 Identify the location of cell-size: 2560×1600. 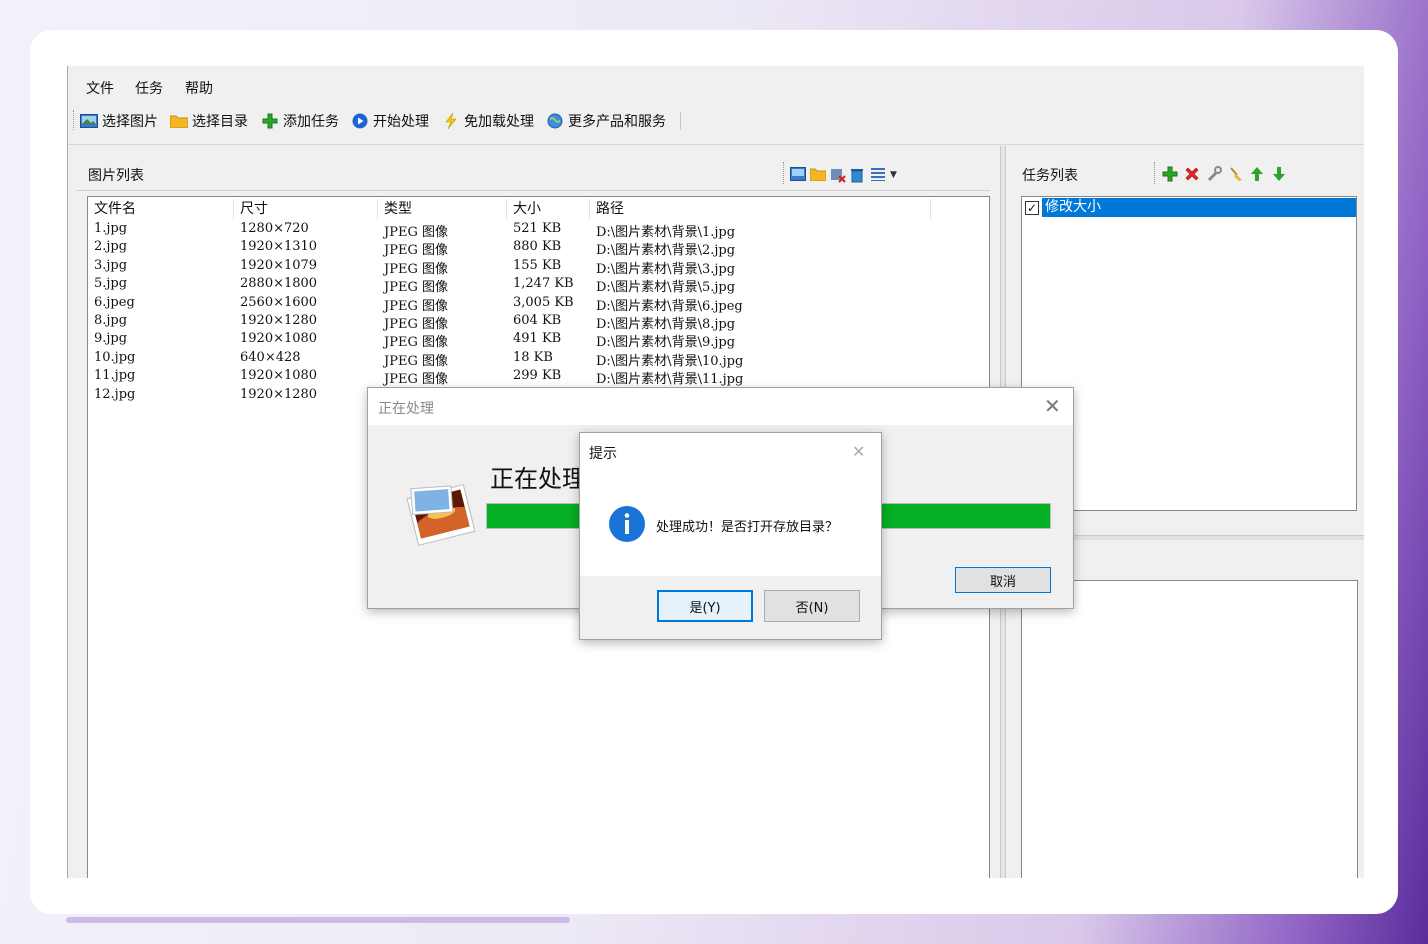
(279, 302).